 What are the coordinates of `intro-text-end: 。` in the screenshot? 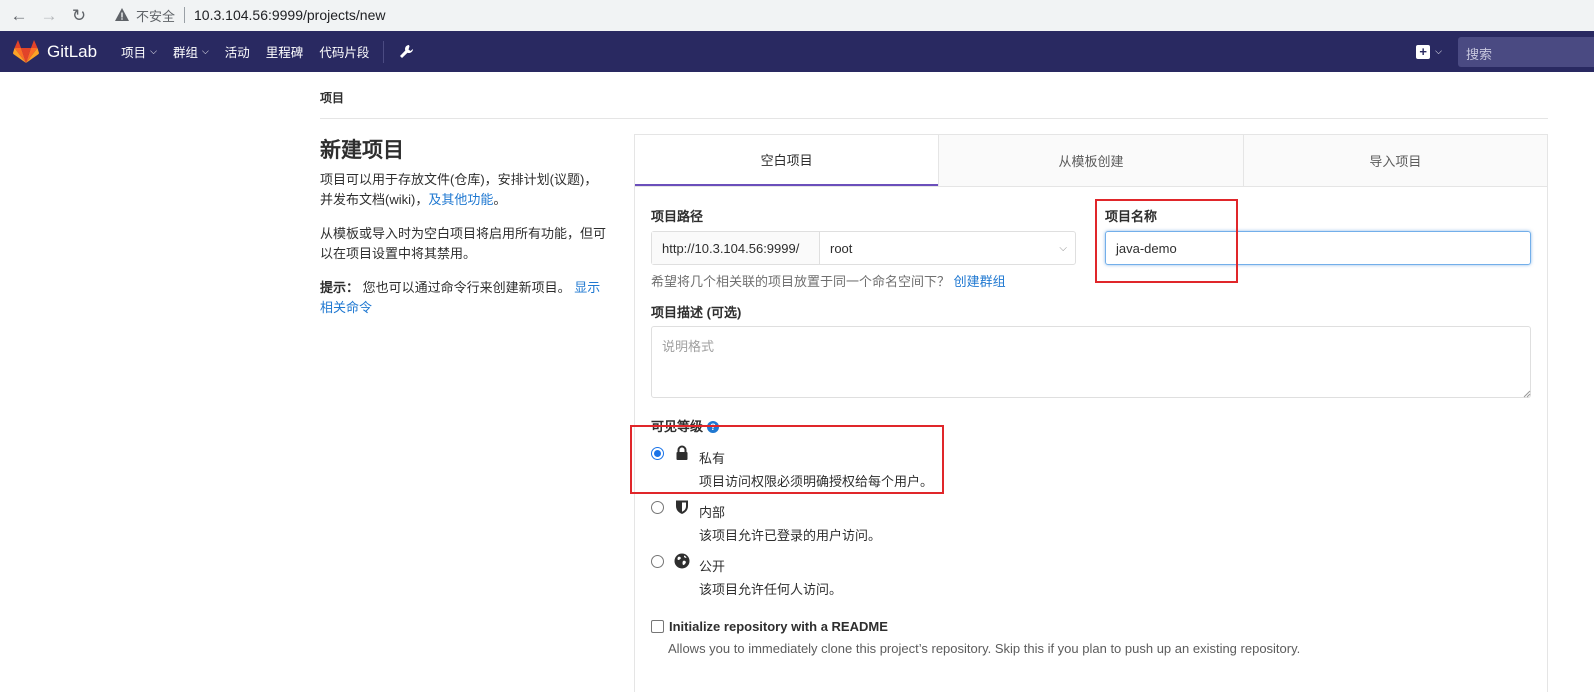 It's located at (500, 199).